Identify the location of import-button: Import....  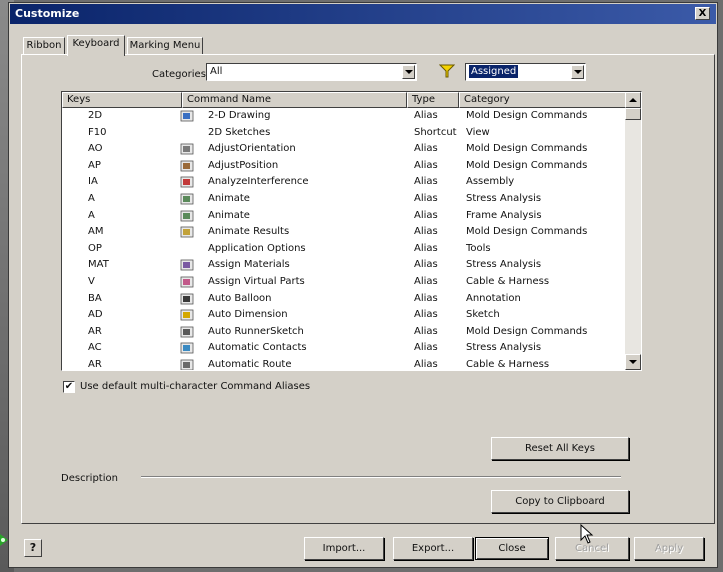
(344, 548).